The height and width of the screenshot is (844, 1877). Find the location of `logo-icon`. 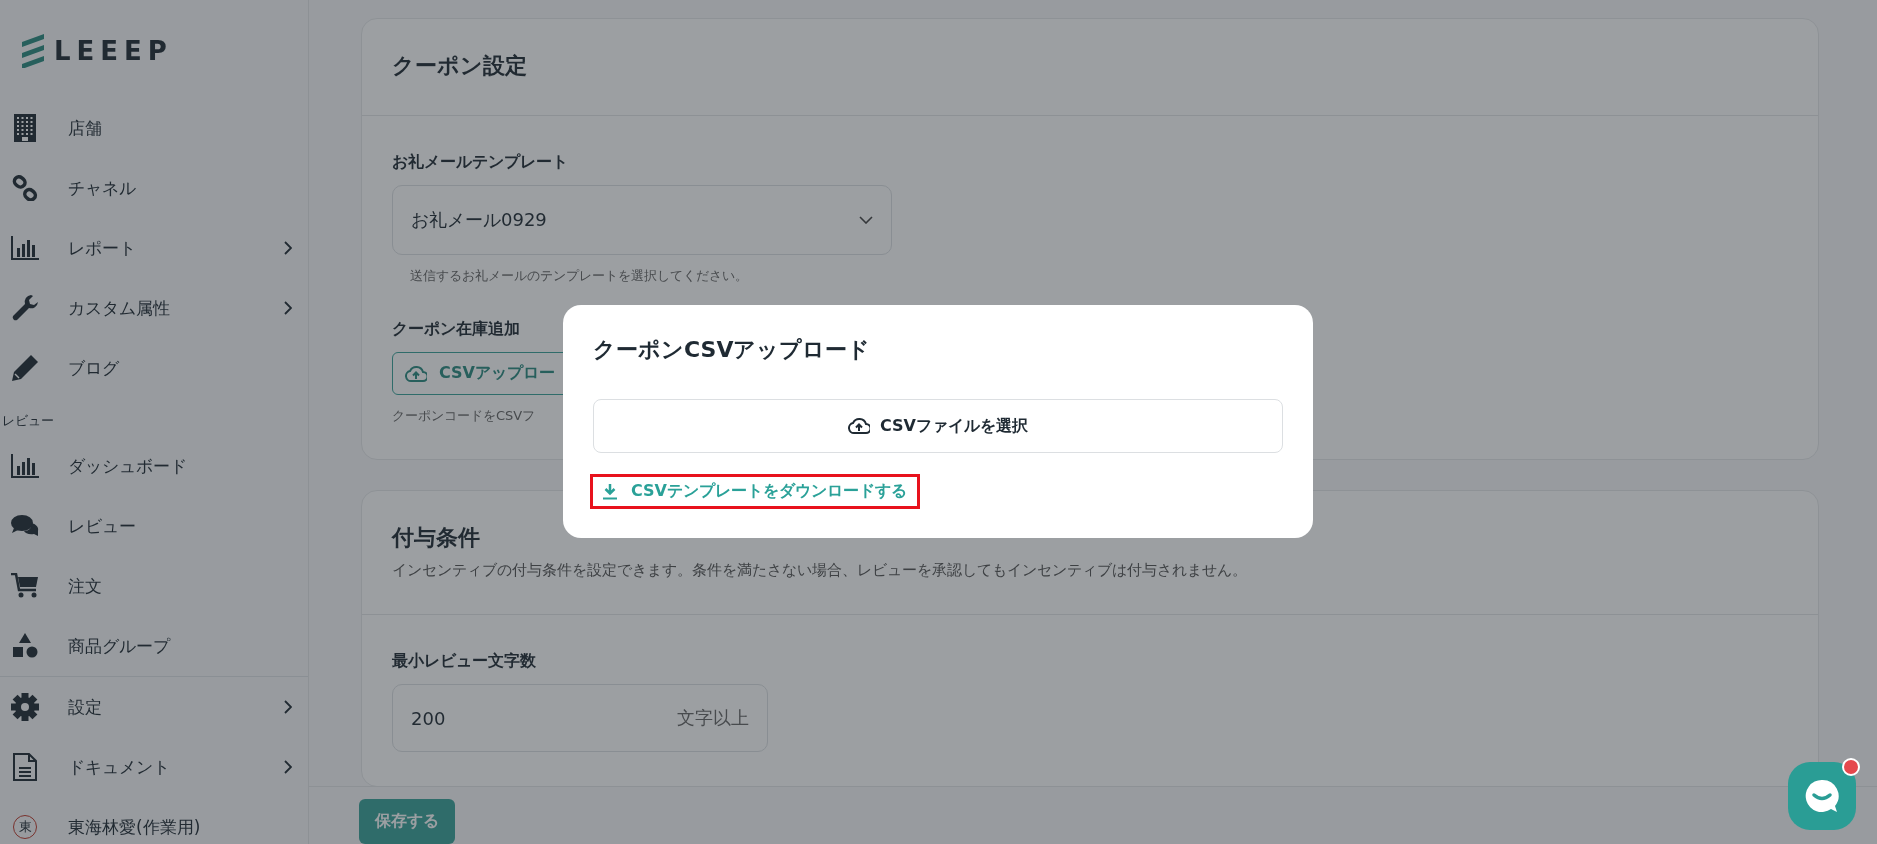

logo-icon is located at coordinates (33, 51).